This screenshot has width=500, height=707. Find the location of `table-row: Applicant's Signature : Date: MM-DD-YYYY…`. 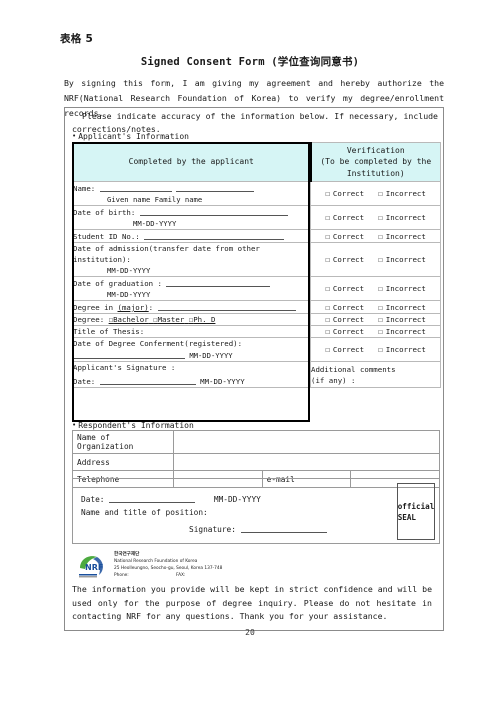

table-row: Applicant's Signature : Date: MM-DD-YYYY… is located at coordinates (256, 374).